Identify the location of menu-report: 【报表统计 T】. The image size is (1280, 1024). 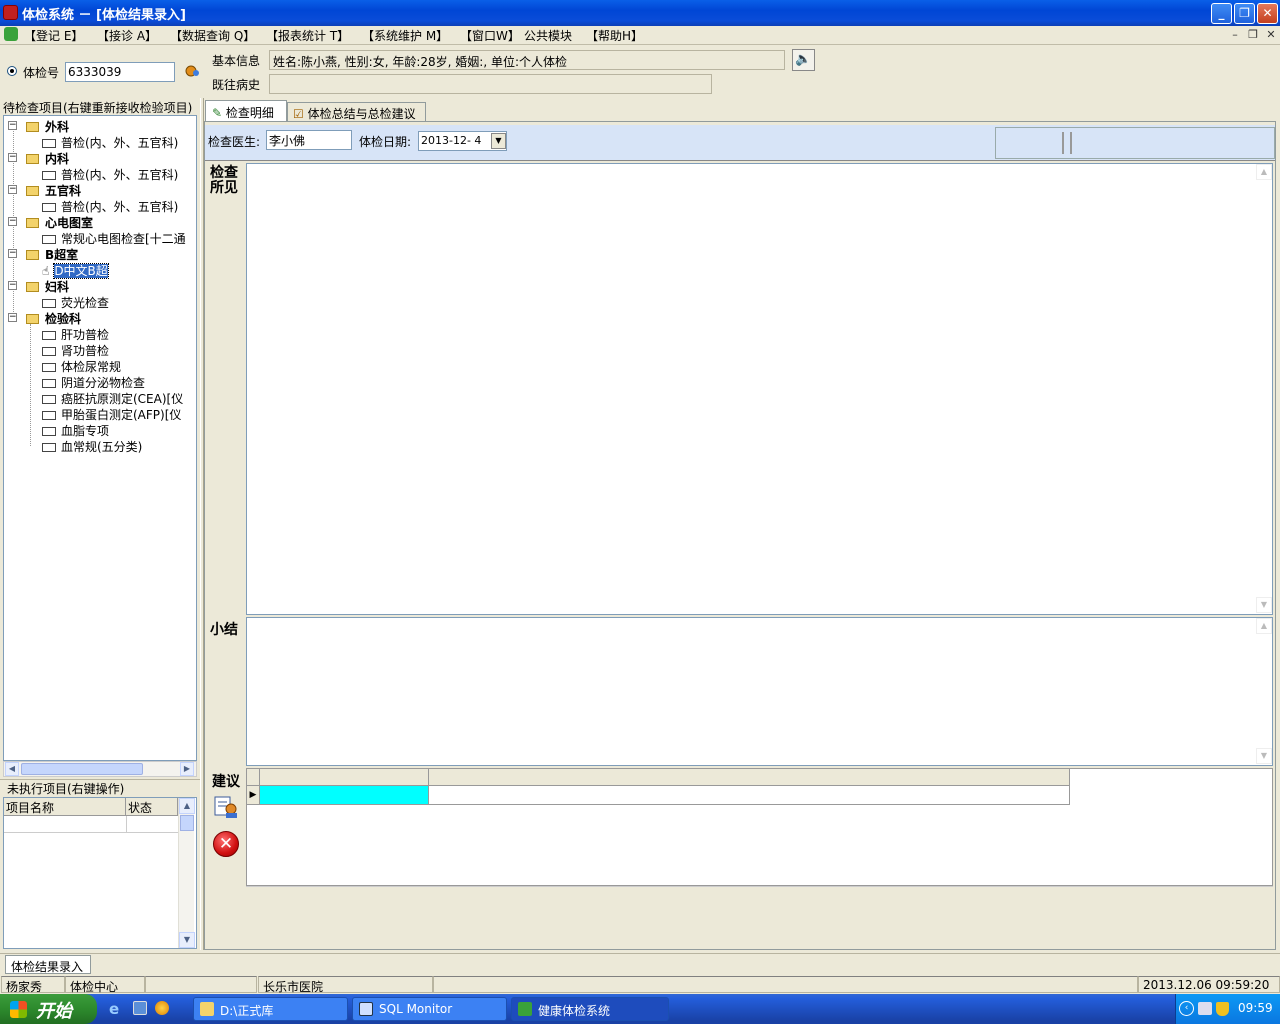
(307, 35).